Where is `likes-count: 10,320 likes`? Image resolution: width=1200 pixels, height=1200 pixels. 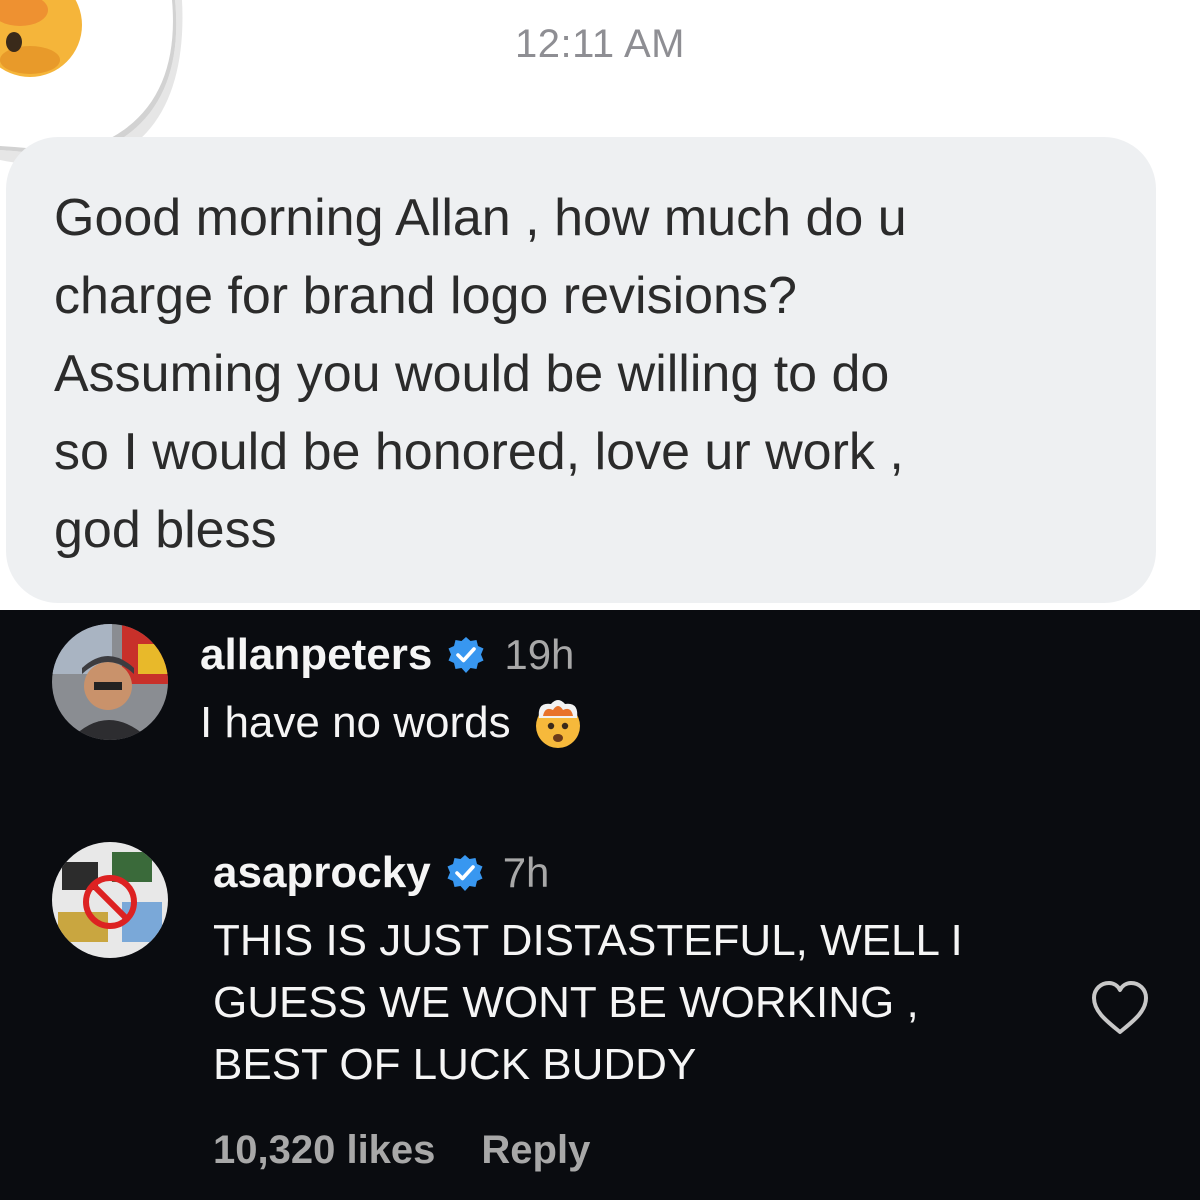 likes-count: 10,320 likes is located at coordinates (324, 1150).